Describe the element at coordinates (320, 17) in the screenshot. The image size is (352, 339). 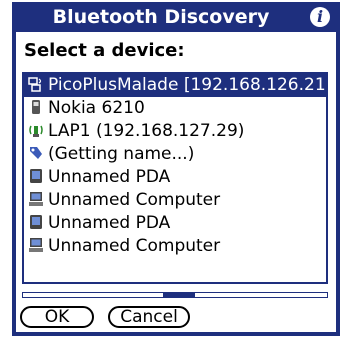
I see `info-icon: i` at that location.